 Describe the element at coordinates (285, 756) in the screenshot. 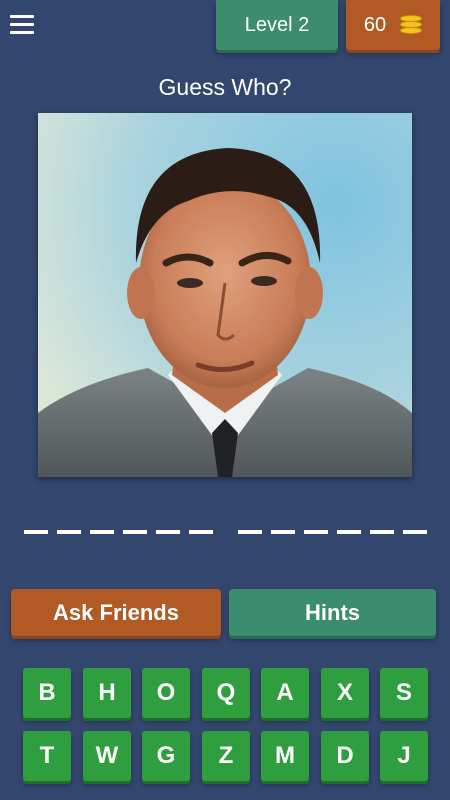

I see `letter-key: M` at that location.